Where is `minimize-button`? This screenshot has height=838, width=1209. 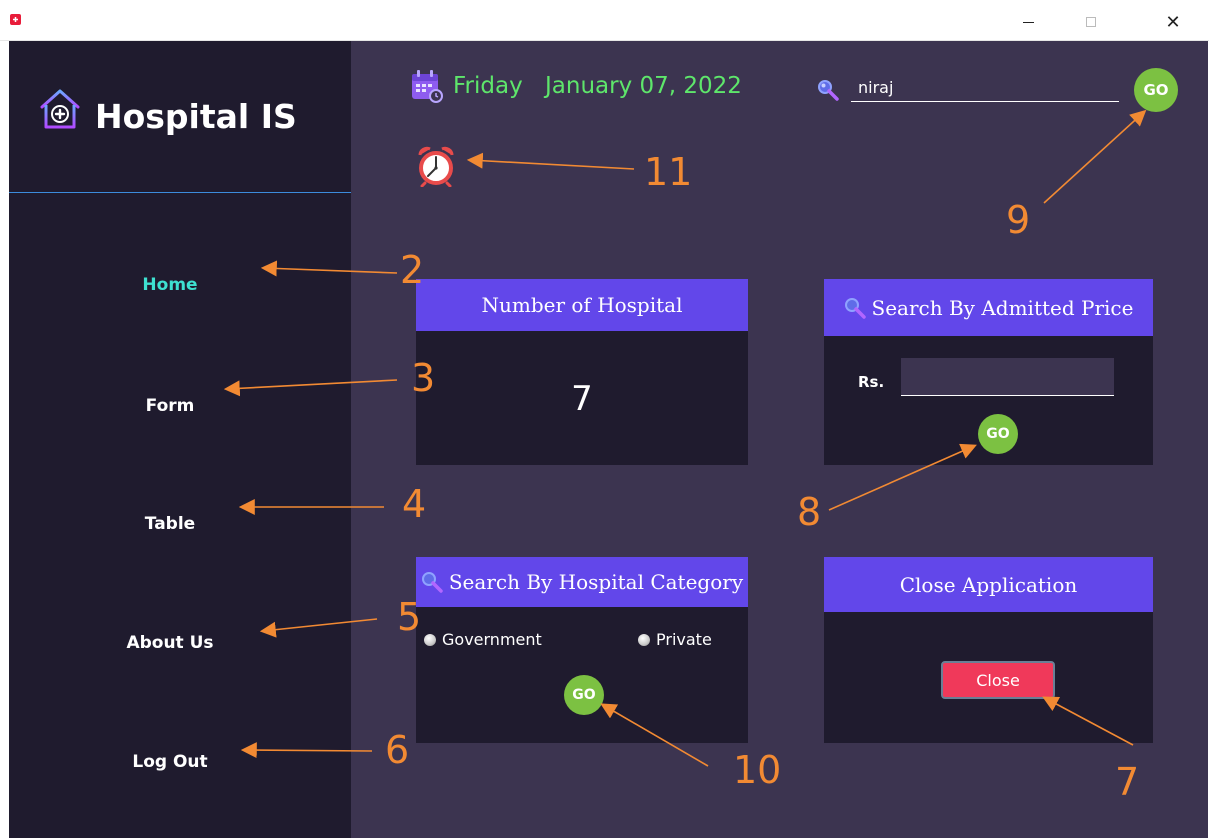 minimize-button is located at coordinates (1028, 22).